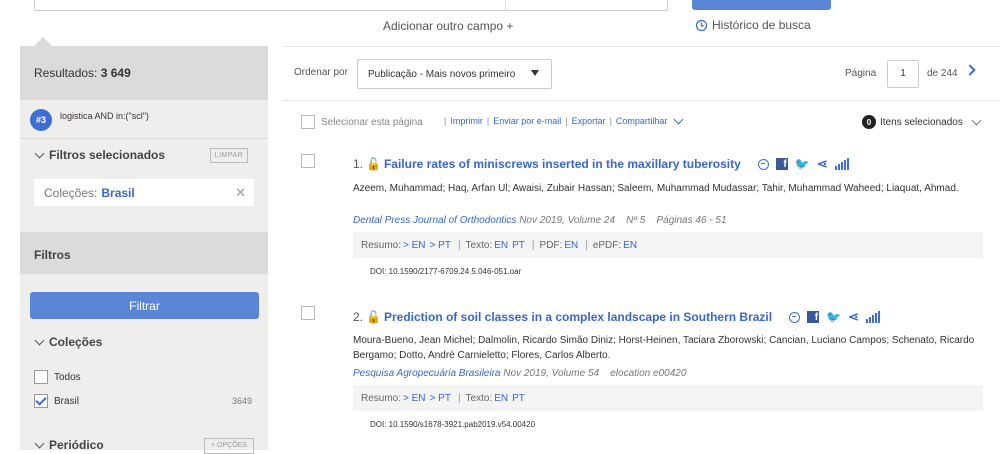 This screenshot has width=1000, height=454. I want to click on selected-filters-toggle: Filtros selecionados, so click(100, 155).